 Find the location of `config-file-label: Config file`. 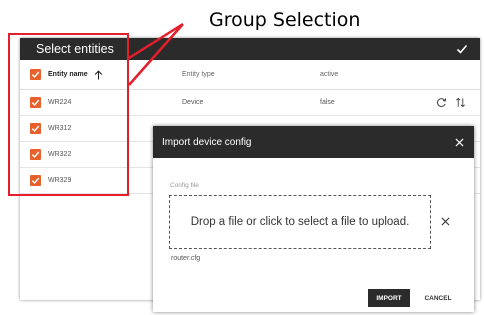

config-file-label: Config file is located at coordinates (184, 185).